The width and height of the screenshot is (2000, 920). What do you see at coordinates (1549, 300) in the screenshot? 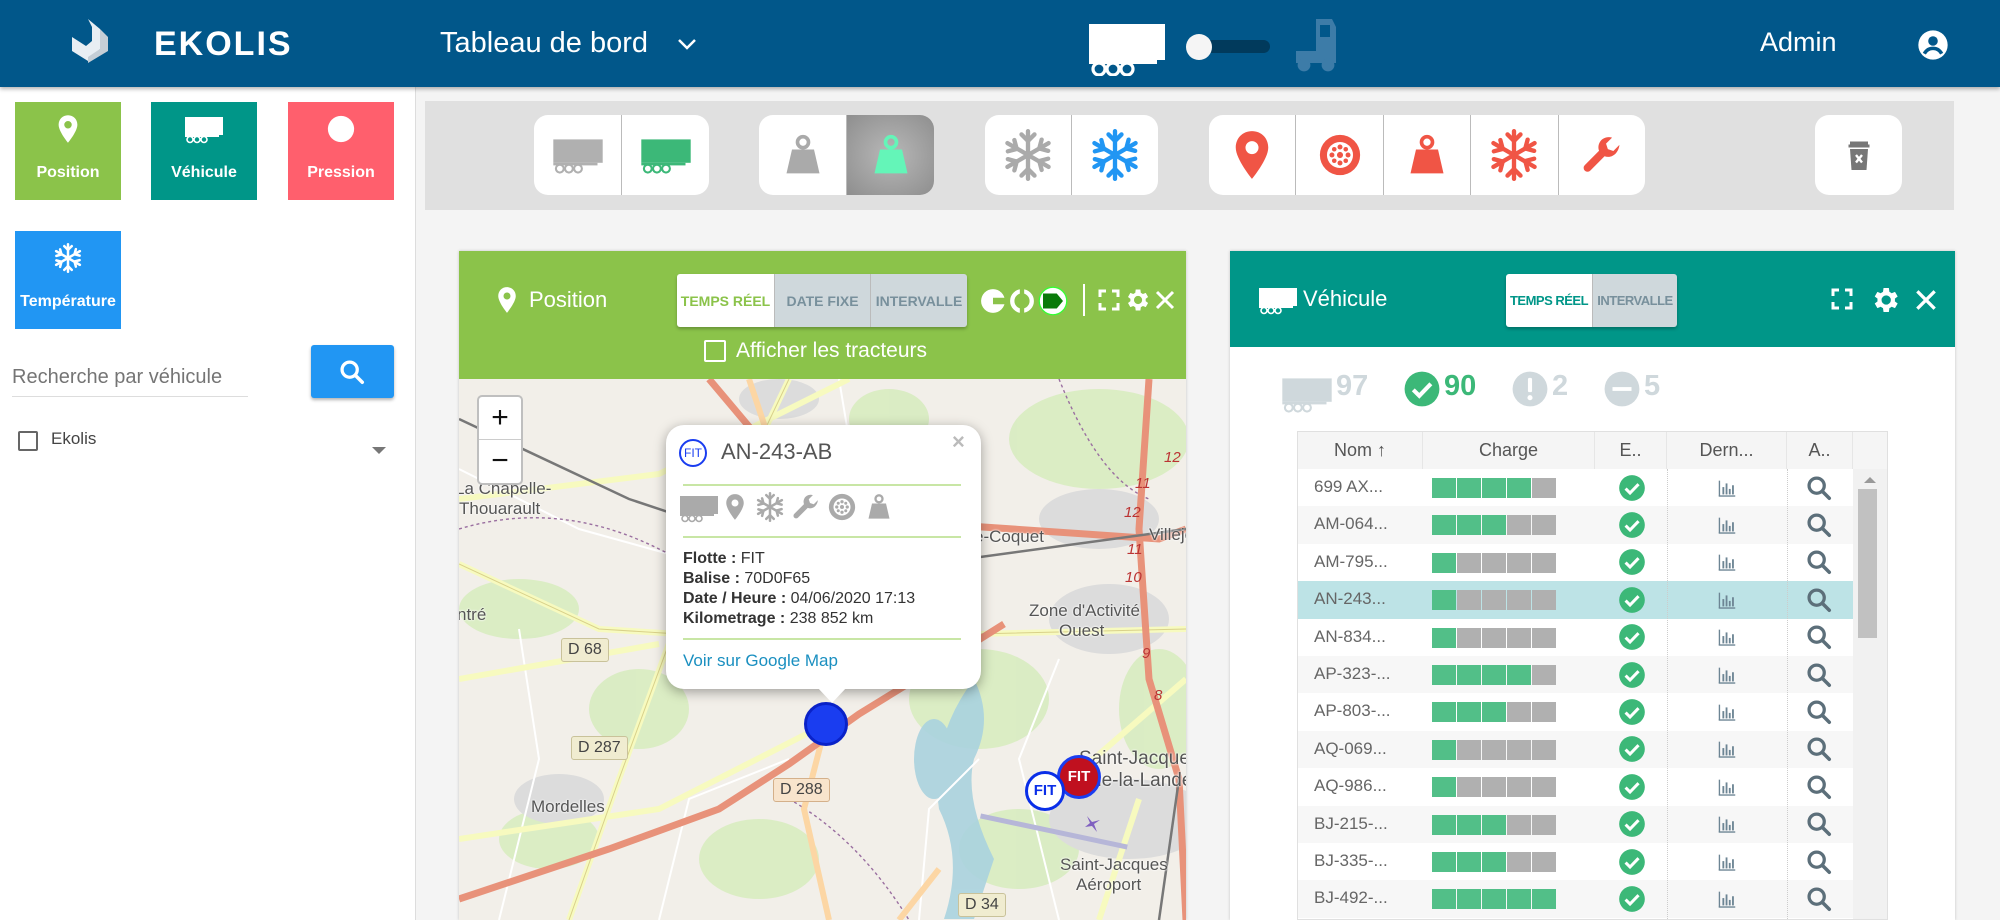
I see `mode-temps-reel: TEMPS RÉEL` at bounding box center [1549, 300].